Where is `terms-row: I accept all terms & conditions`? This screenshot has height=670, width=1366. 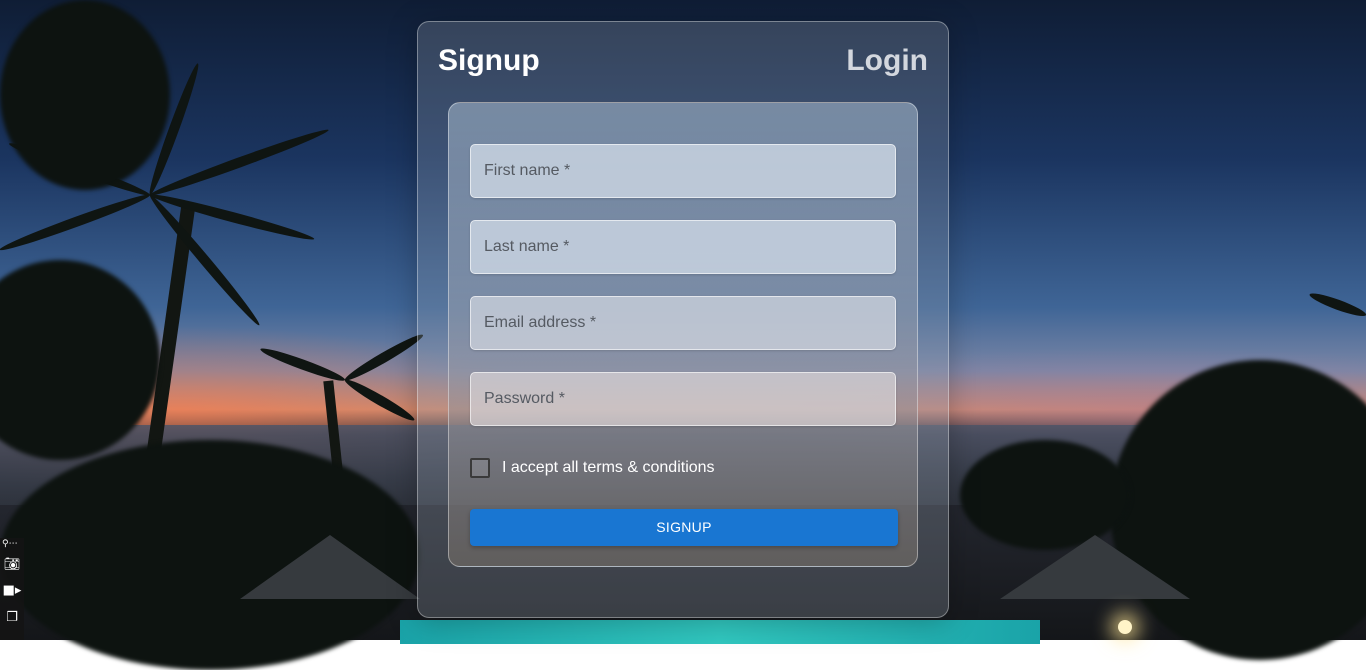
terms-row: I accept all terms & conditions is located at coordinates (592, 468).